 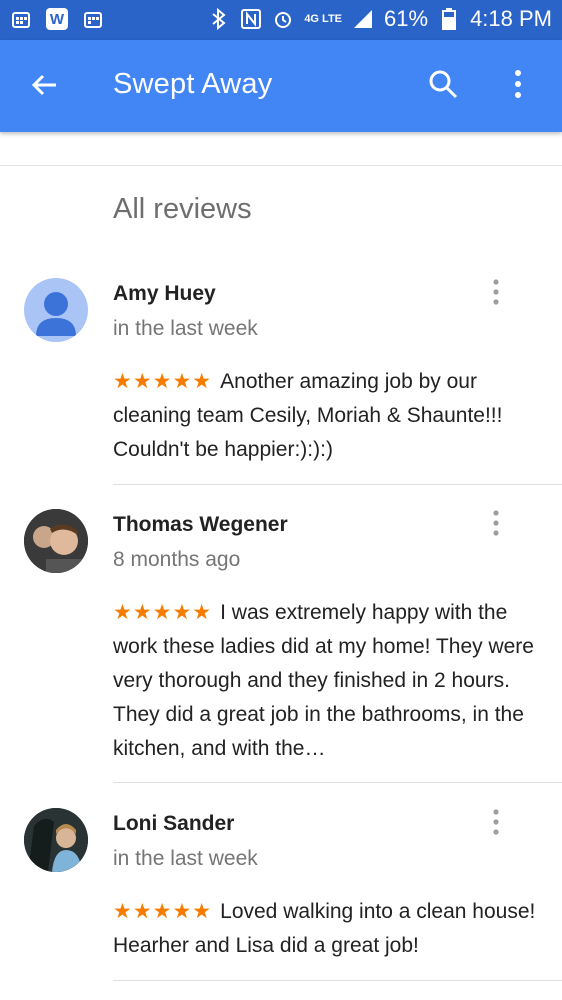 I want to click on signal-icon, so click(x=363, y=19).